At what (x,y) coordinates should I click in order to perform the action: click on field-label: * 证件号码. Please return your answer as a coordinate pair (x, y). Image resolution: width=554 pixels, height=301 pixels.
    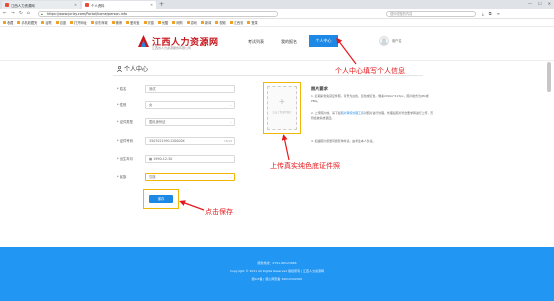
    Looking at the image, I should click on (125, 141).